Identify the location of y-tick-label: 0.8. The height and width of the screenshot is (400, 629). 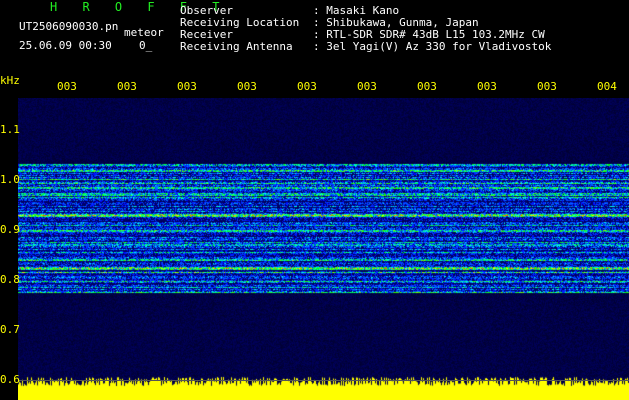
(10, 279).